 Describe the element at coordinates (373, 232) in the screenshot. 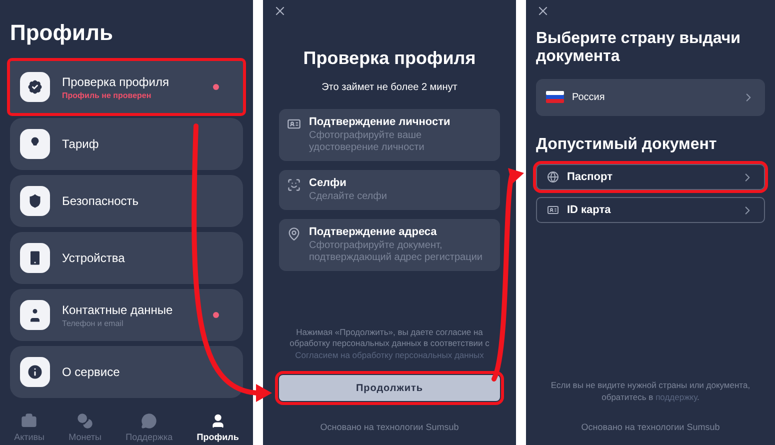

I see `step-title: Подтверждение адреса` at that location.